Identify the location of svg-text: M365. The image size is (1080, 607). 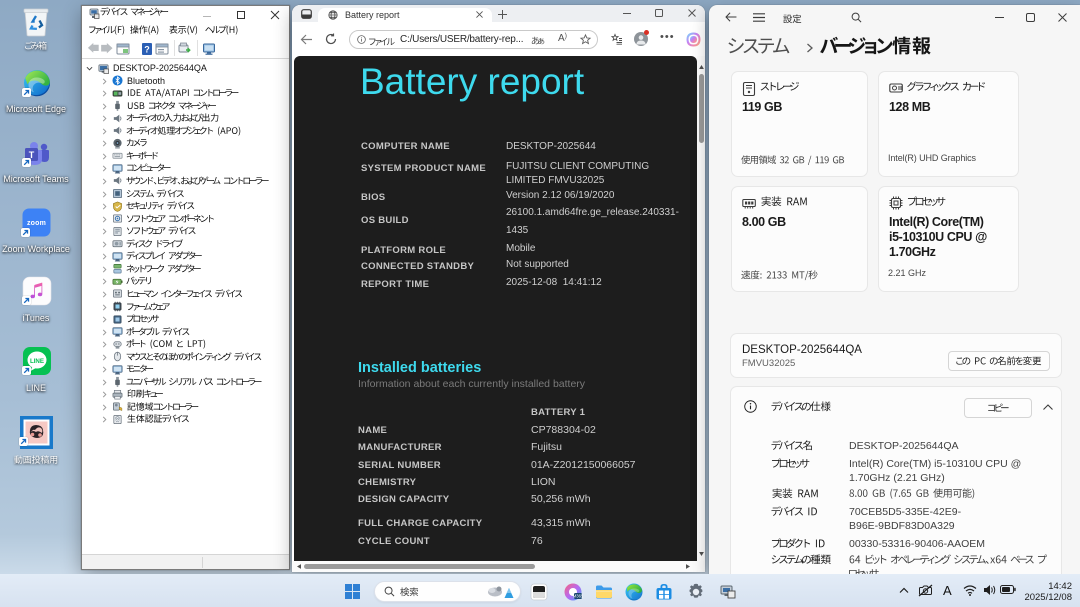
(578, 596).